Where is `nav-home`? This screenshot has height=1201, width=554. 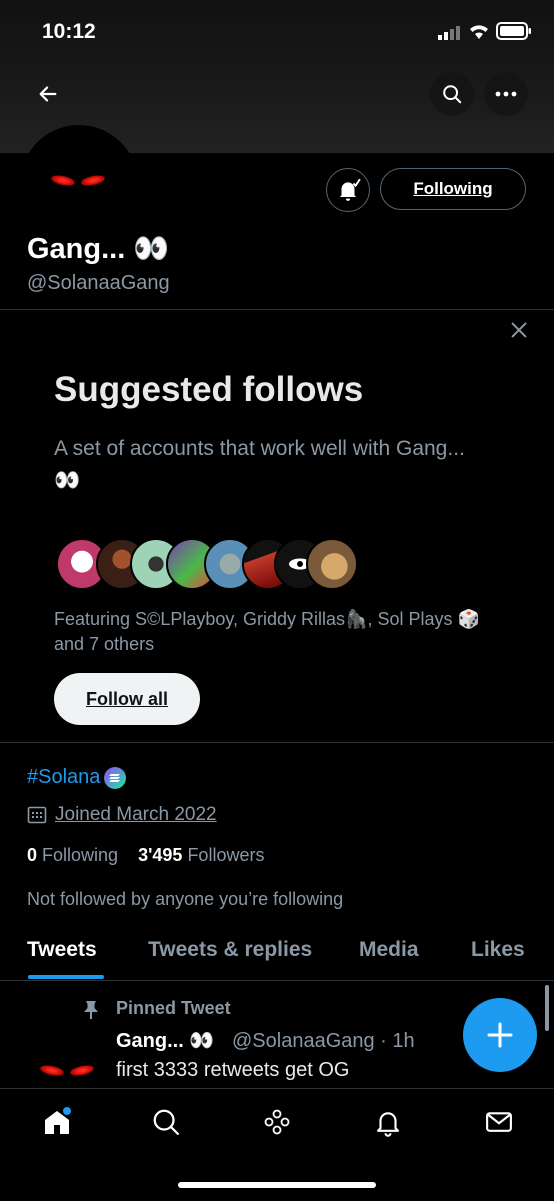
nav-home is located at coordinates (57, 1122).